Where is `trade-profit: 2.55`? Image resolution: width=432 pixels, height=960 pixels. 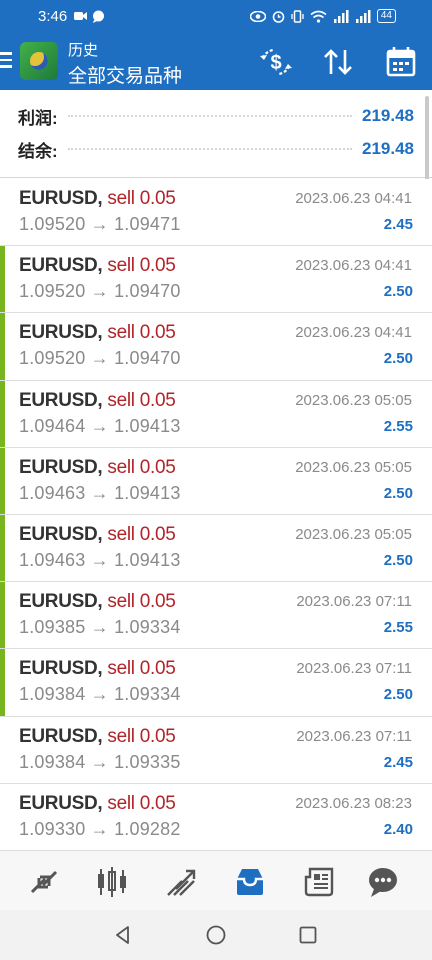 trade-profit: 2.55 is located at coordinates (398, 628).